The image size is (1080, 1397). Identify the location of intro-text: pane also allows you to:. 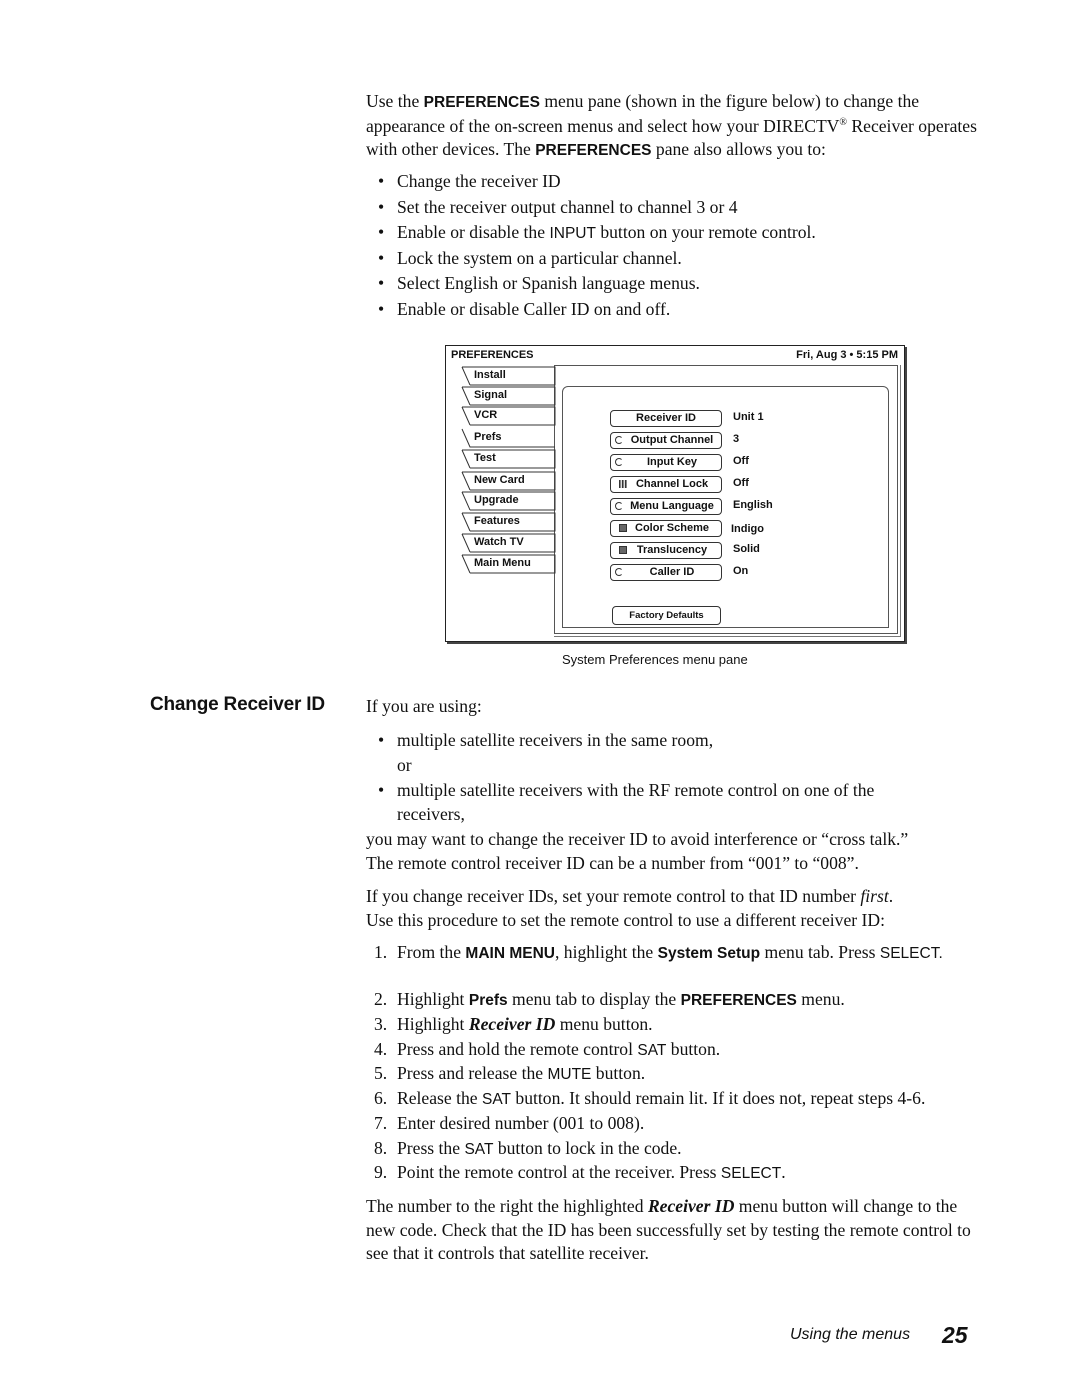
(738, 149).